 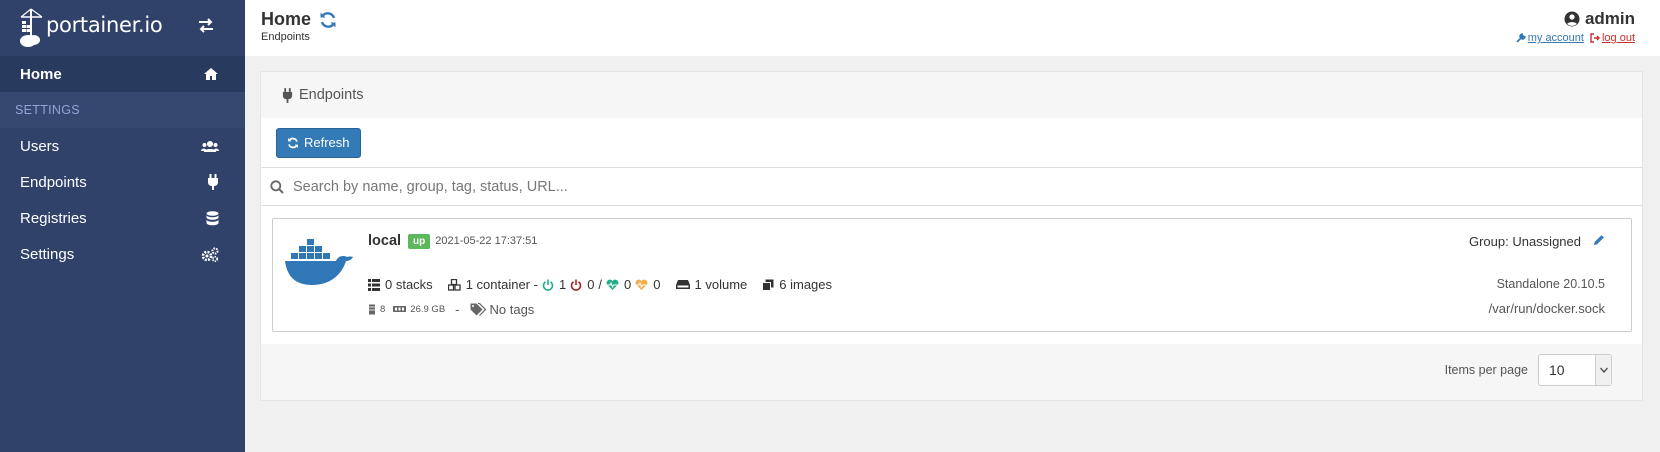 What do you see at coordinates (1524, 241) in the screenshot?
I see `group-label: Group: Unassigned` at bounding box center [1524, 241].